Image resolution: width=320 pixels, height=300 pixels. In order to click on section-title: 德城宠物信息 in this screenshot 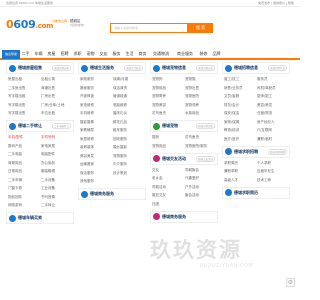, I will do `click(179, 68)`.